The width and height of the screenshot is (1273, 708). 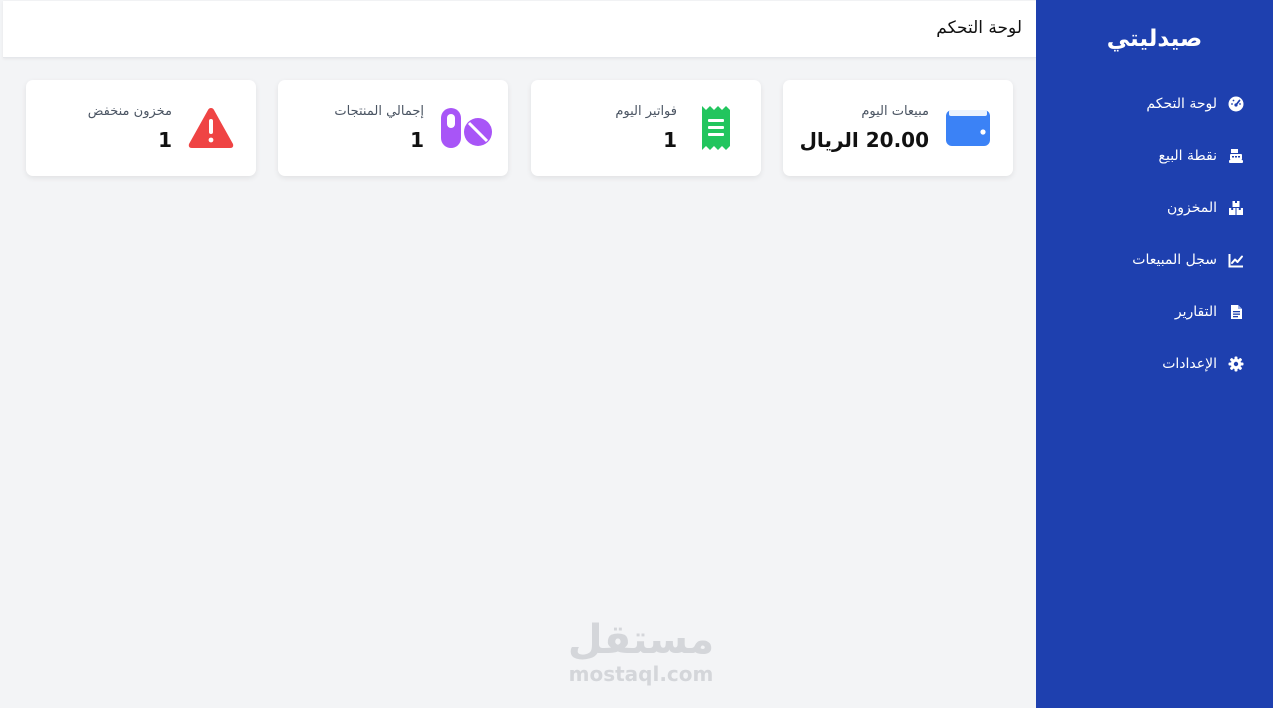 I want to click on card-today-sales: مبيعات اليوم 20.00 الريال, so click(x=898, y=128).